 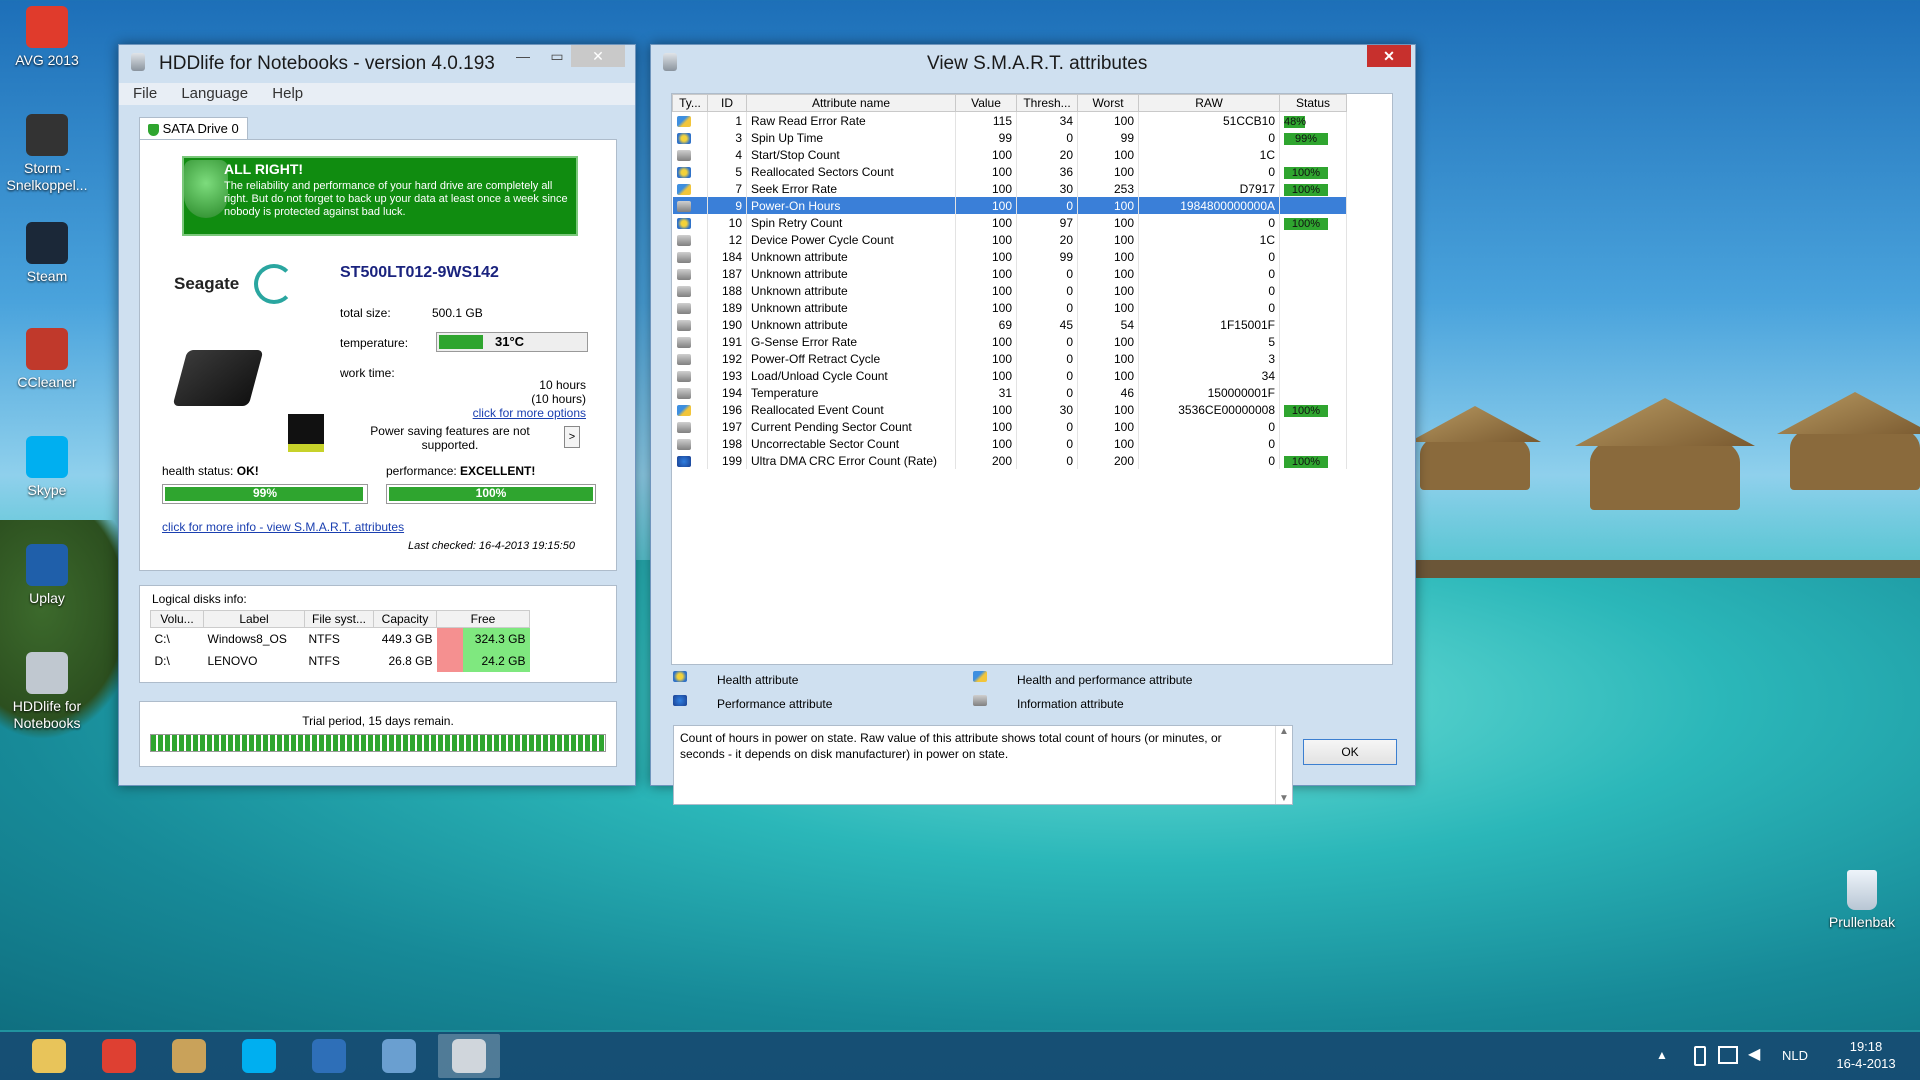 I want to click on table-row: 197 Current Pending Sector Count 100 0 100 0, so click(x=1009, y=426).